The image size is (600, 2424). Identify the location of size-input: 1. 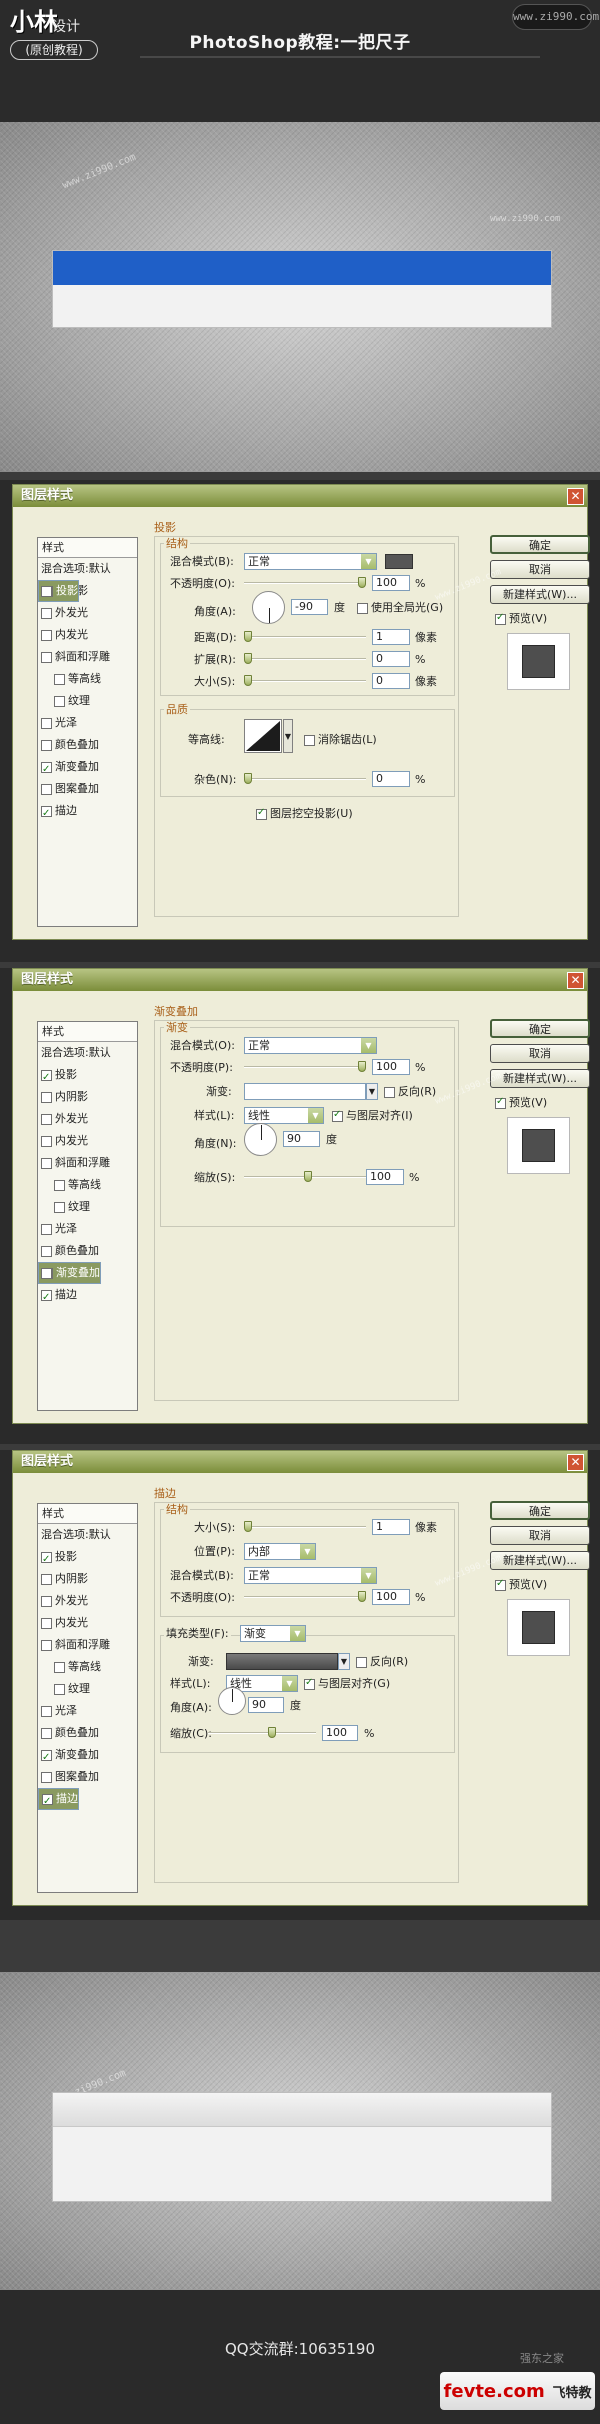
(391, 1527).